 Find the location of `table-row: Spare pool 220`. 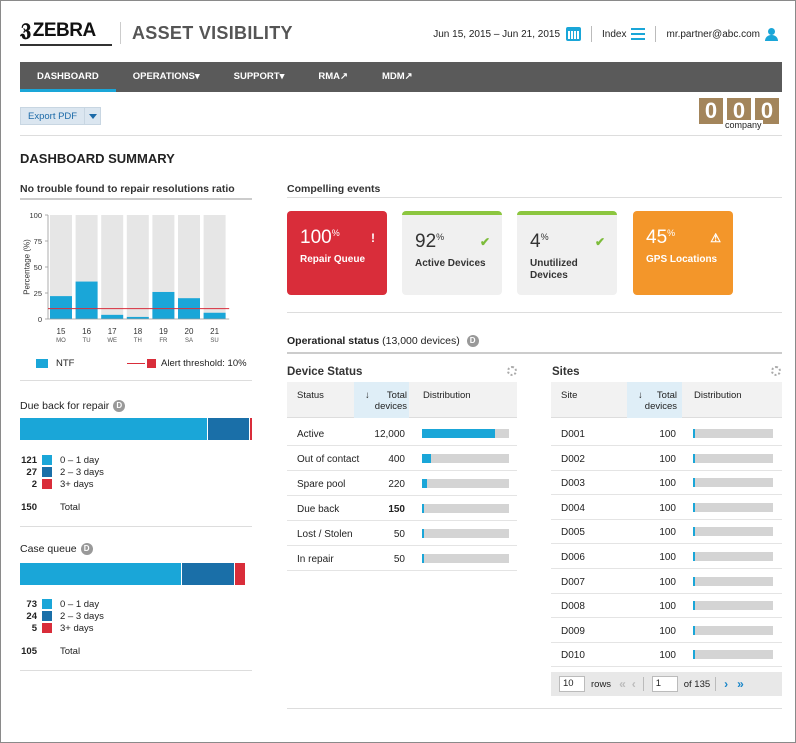

table-row: Spare pool 220 is located at coordinates (402, 484).